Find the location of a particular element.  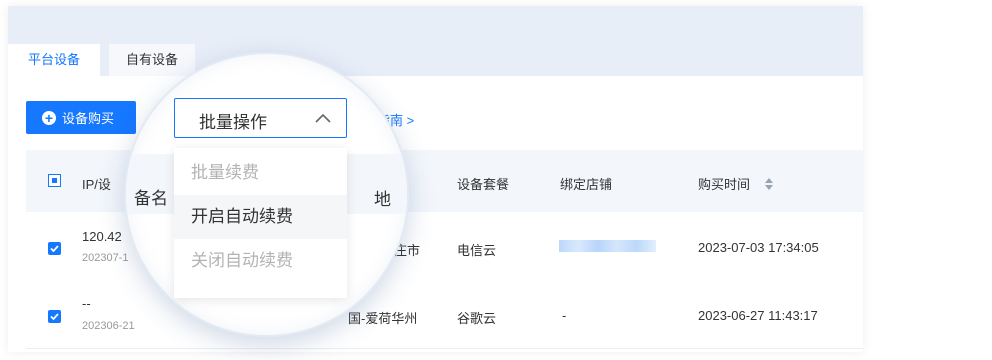

store-redacted is located at coordinates (607, 246).